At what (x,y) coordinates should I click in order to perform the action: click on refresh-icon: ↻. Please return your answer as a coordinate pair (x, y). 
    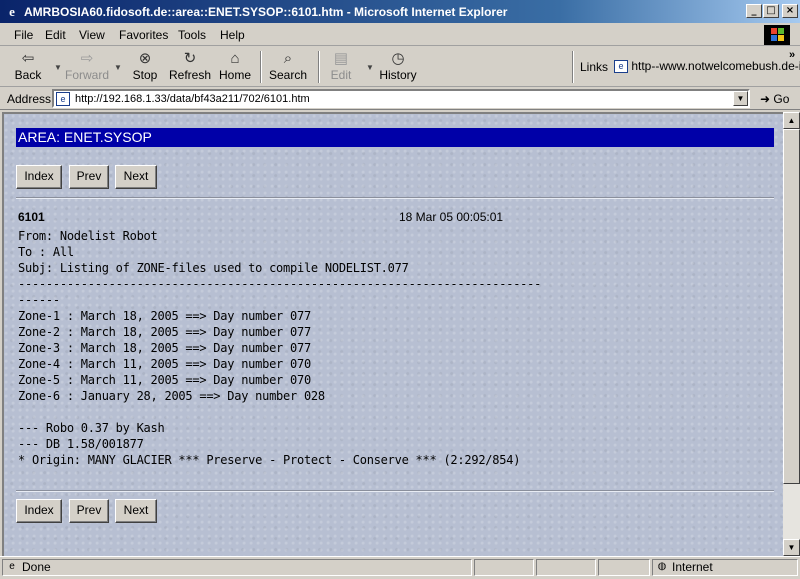
    Looking at the image, I should click on (190, 58).